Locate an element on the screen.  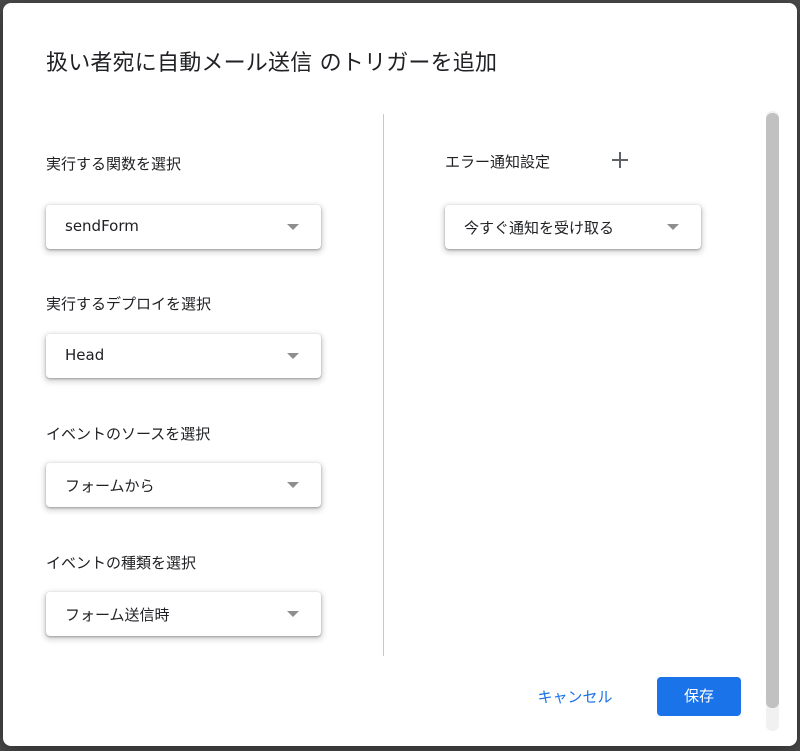
event-type-label: イベントの種類を選択 is located at coordinates (121, 563).